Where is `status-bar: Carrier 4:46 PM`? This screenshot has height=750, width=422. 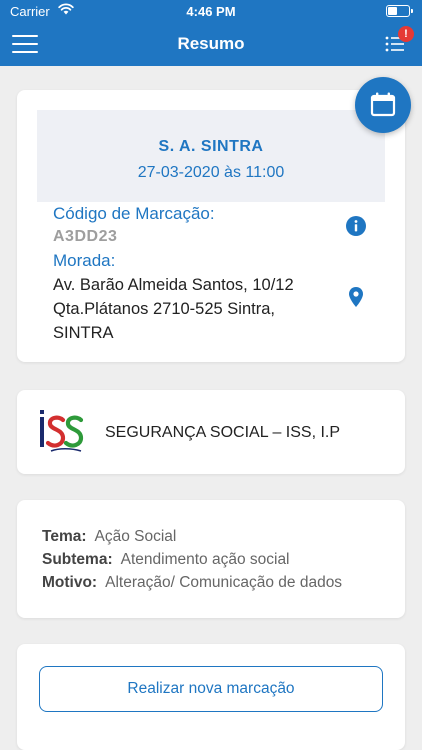
status-bar: Carrier 4:46 PM is located at coordinates (211, 11).